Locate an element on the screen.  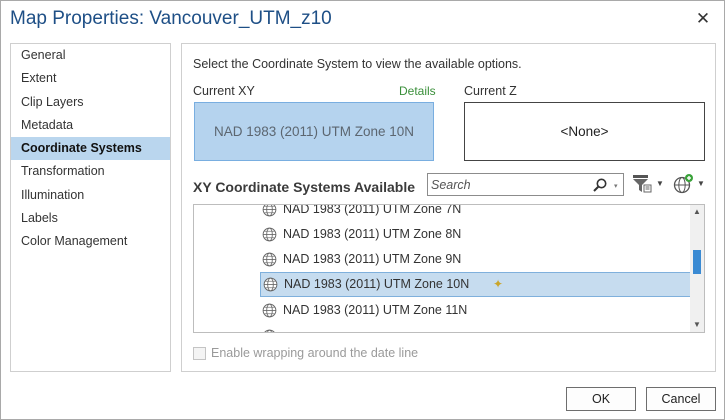
search-input is located at coordinates (506, 184).